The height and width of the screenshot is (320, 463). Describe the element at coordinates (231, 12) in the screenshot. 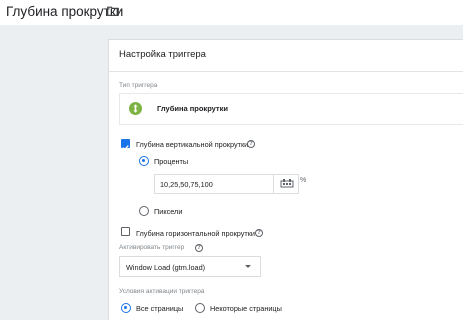

I see `top-bar: Глубина прокрутки` at that location.